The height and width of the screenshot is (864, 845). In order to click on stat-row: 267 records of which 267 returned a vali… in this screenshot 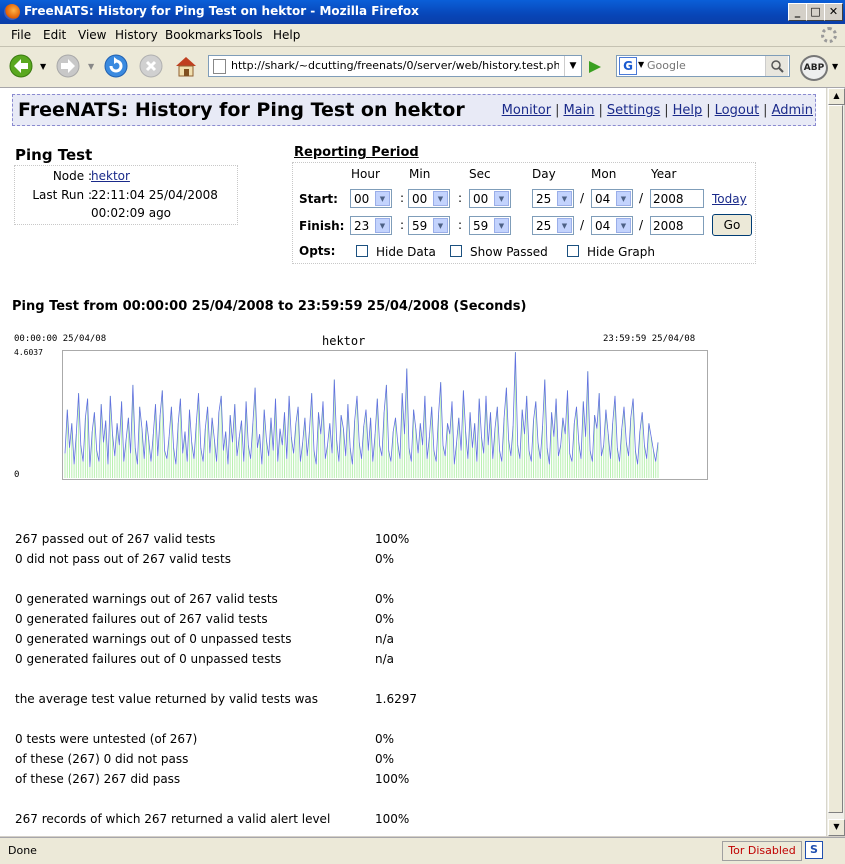, I will do `click(212, 819)`.